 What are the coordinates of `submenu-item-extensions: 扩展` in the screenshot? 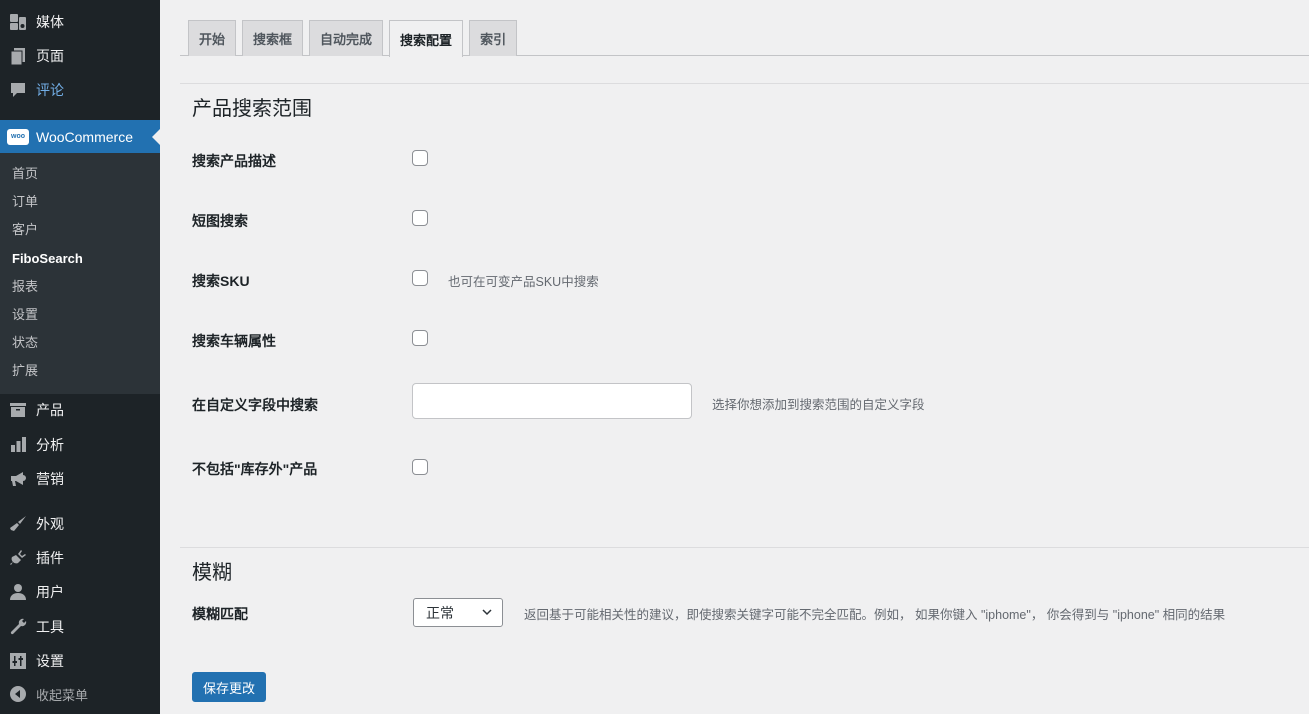 It's located at (80, 371).